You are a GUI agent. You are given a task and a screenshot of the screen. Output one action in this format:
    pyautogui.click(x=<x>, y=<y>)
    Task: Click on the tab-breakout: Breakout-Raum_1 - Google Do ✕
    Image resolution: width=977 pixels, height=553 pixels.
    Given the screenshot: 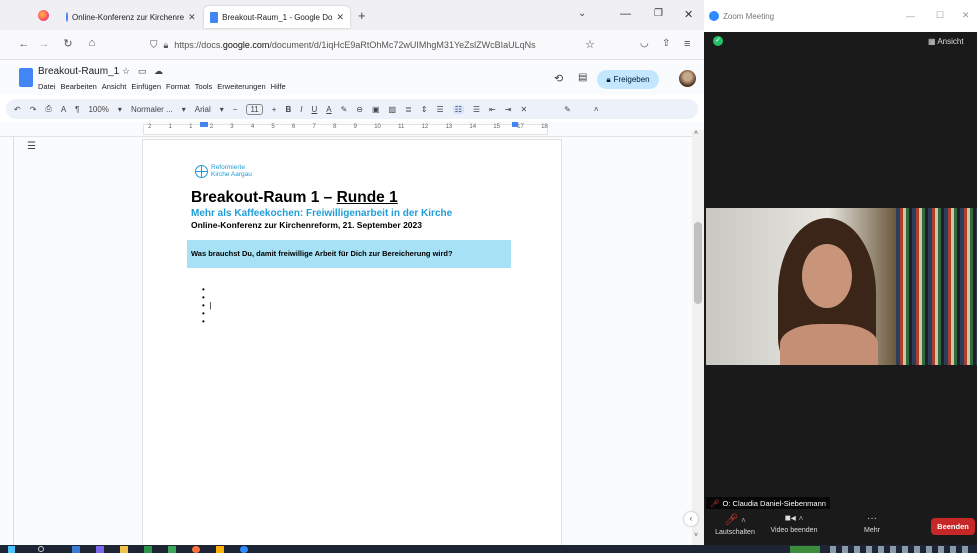 What is the action you would take?
    pyautogui.click(x=277, y=17)
    